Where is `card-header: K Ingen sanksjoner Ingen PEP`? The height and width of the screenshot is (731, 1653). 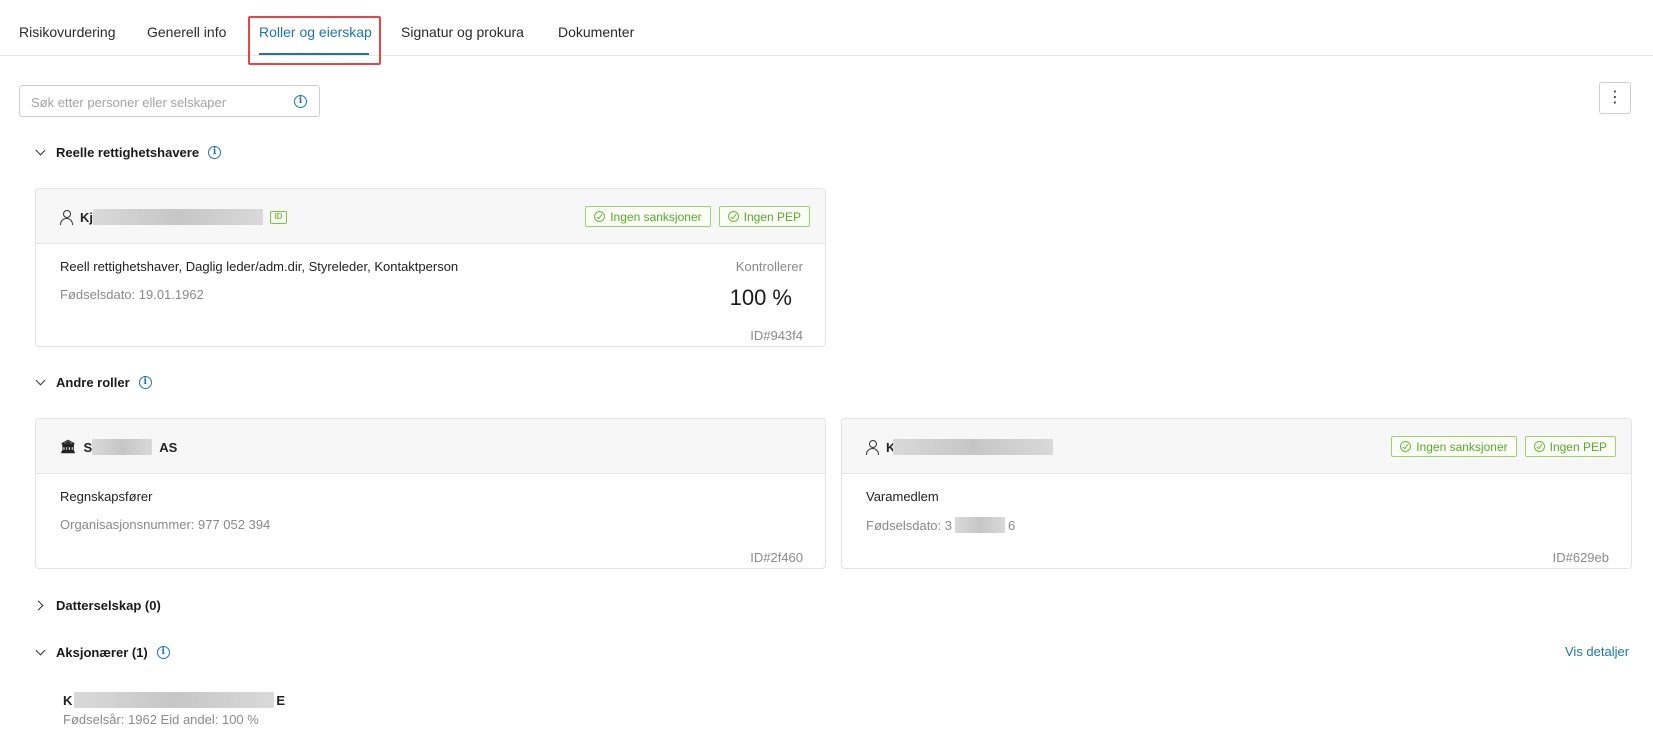
card-header: K Ingen sanksjoner Ingen PEP is located at coordinates (1236, 446).